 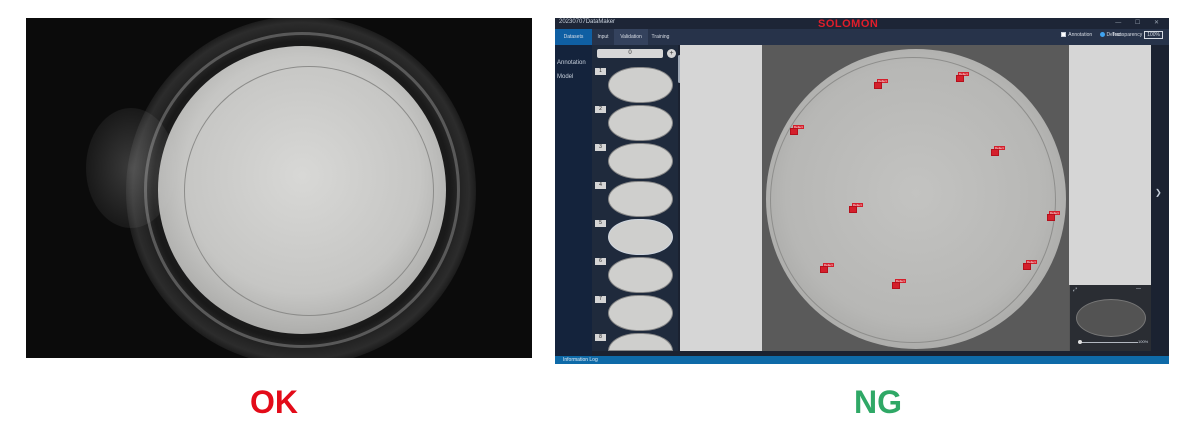 I want to click on info-log-label: Information Log, so click(x=580, y=360).